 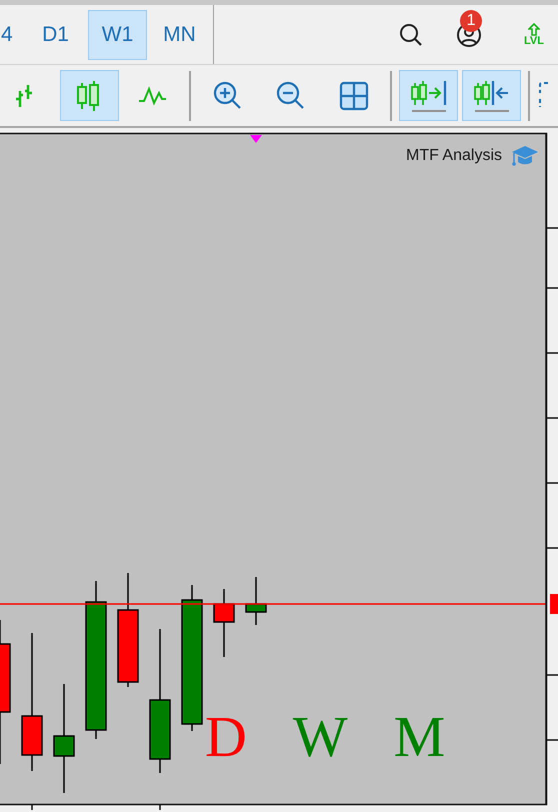 What do you see at coordinates (227, 95) in the screenshot?
I see `zoom-in-icon` at bounding box center [227, 95].